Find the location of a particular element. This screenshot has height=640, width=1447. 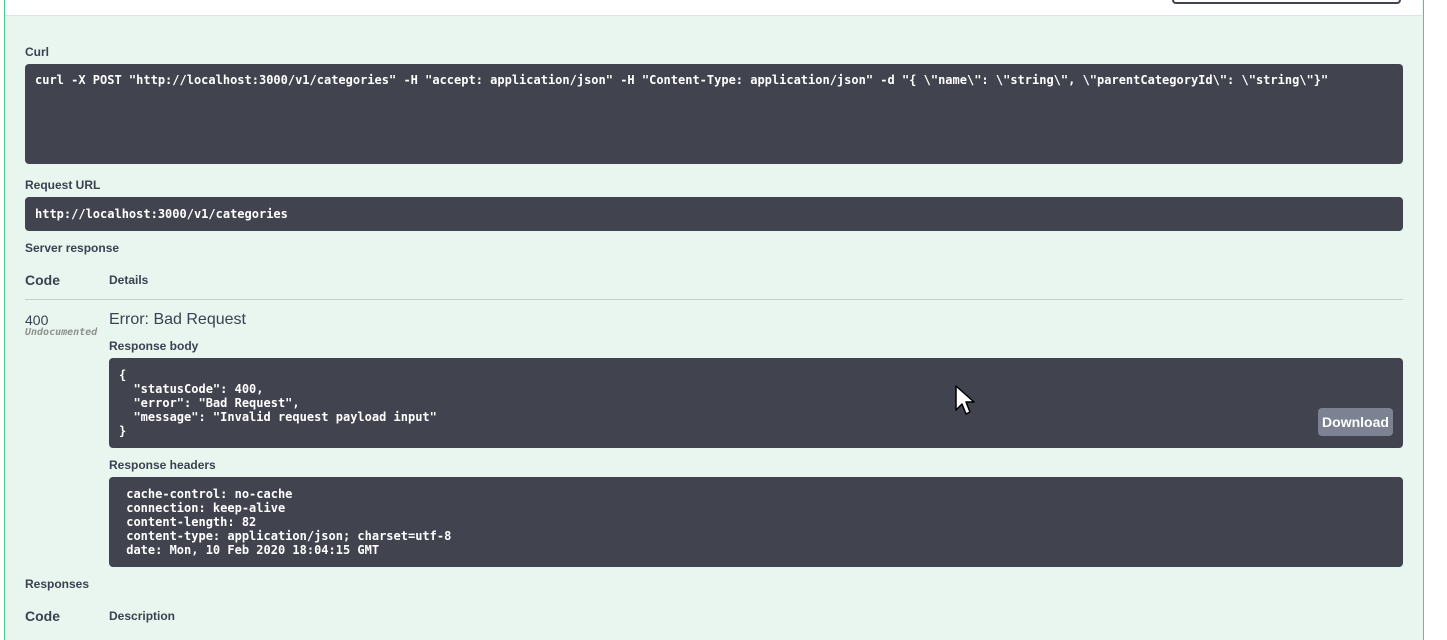

server-response-label: Server response is located at coordinates (72, 248).